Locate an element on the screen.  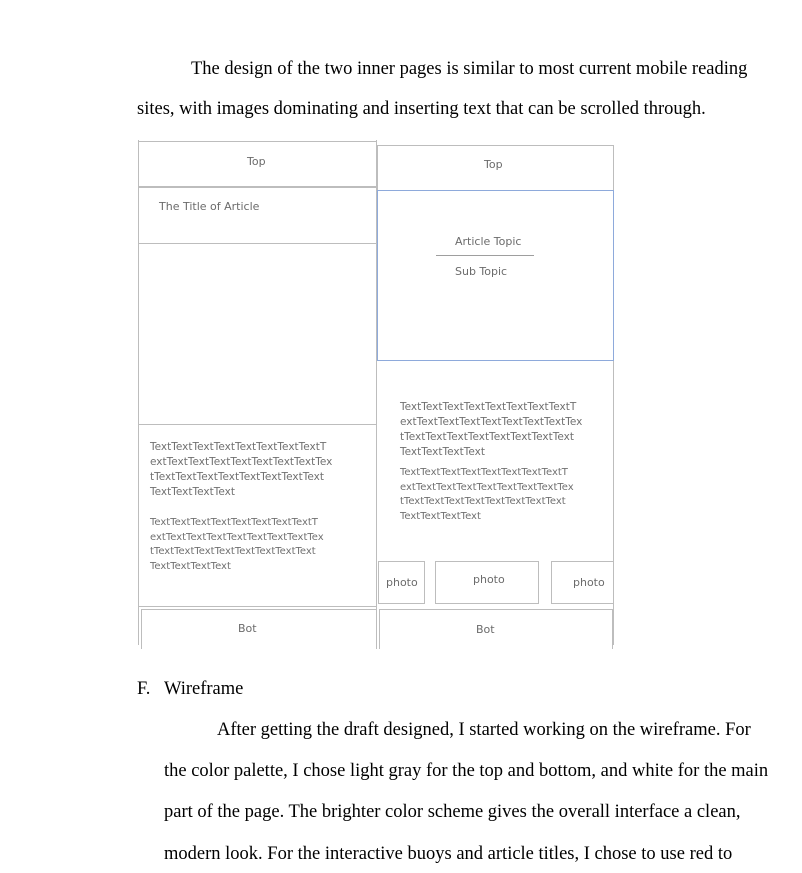
left-image-placeholder is located at coordinates (257, 334).